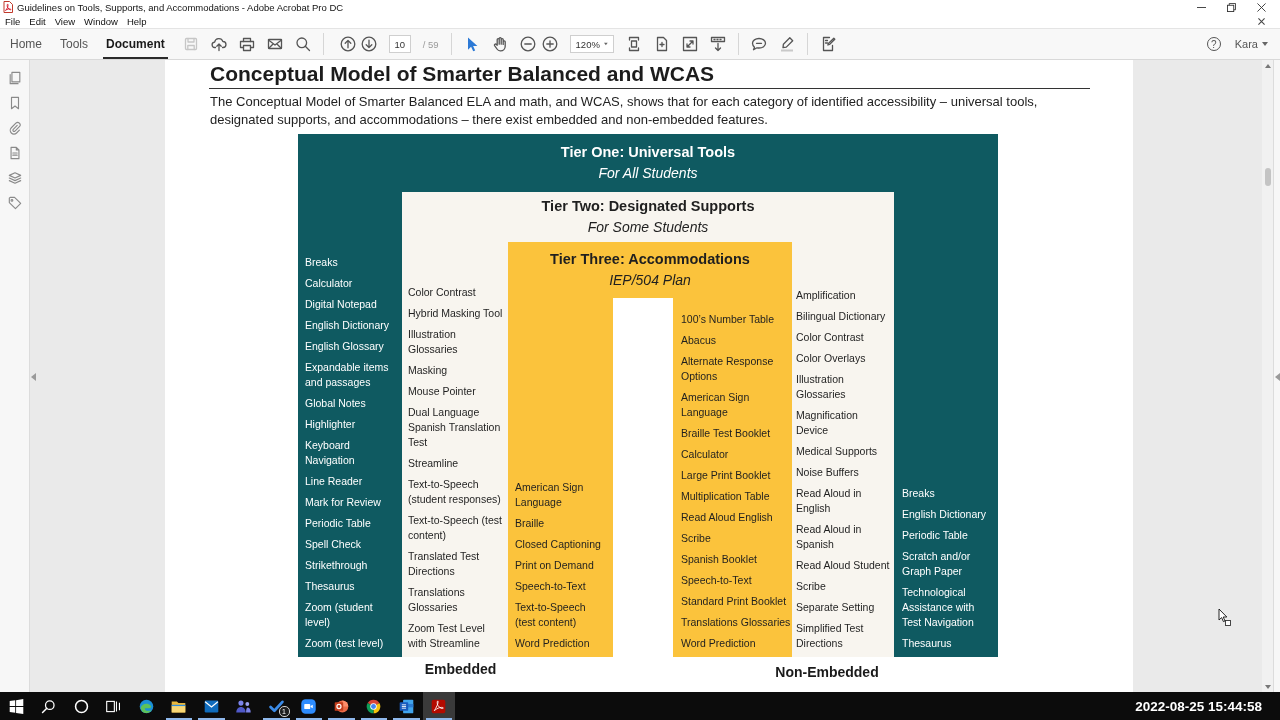 The image size is (1280, 720). Describe the element at coordinates (433, 463) in the screenshot. I see `feature-item: Streamline` at that location.